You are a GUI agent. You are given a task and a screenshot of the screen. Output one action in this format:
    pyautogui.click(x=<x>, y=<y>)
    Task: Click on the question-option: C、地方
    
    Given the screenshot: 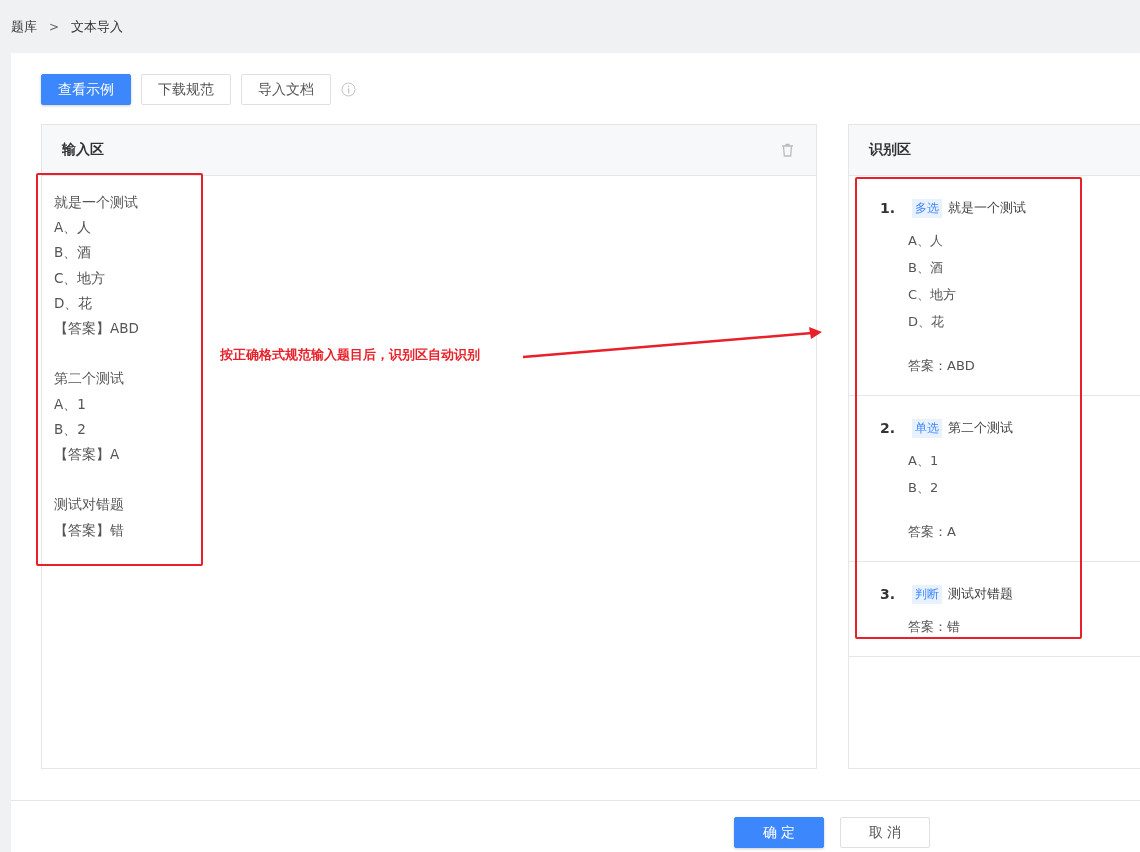 What is the action you would take?
    pyautogui.click(x=1024, y=295)
    